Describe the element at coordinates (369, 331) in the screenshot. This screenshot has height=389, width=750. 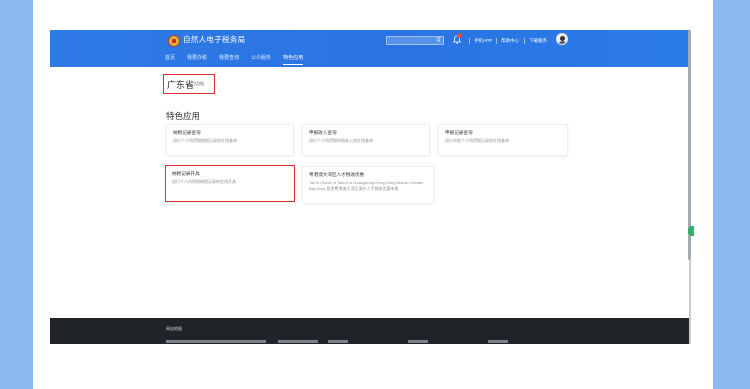
I see `site-footer: 网站地图` at that location.